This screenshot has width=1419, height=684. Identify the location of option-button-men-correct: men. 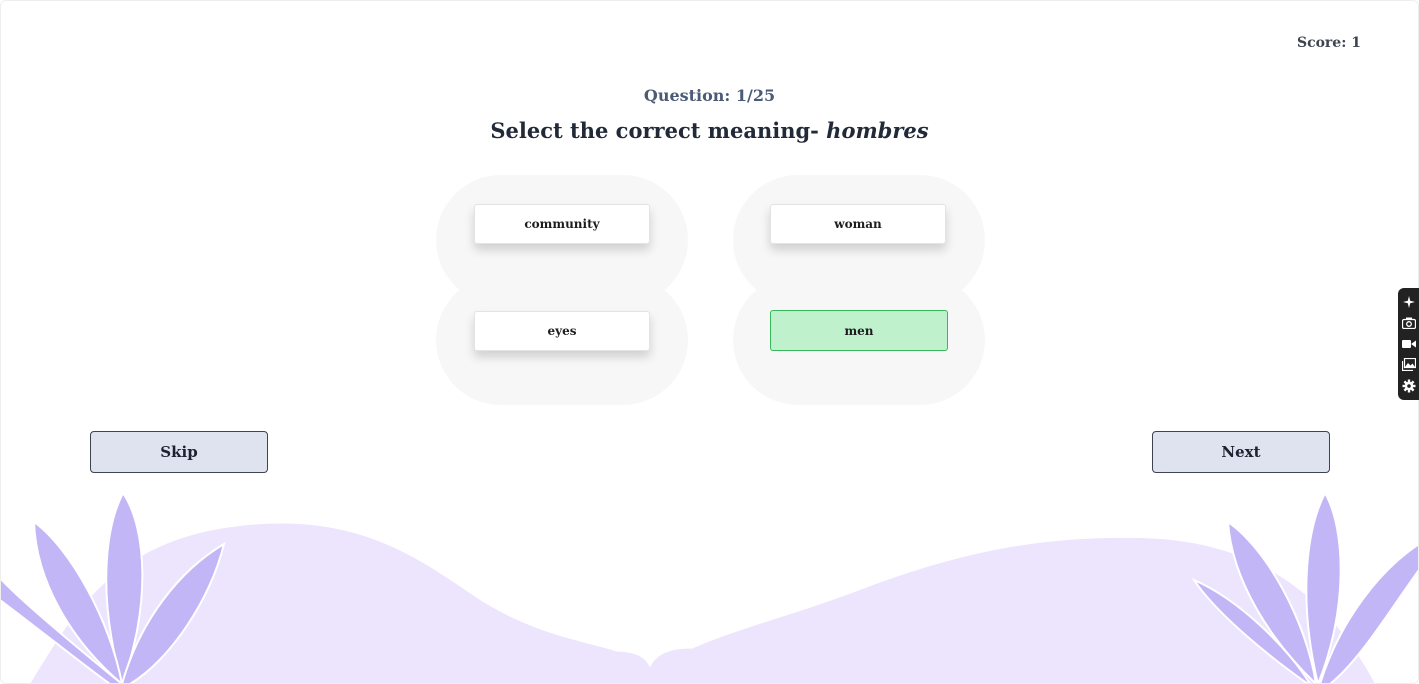
(859, 330).